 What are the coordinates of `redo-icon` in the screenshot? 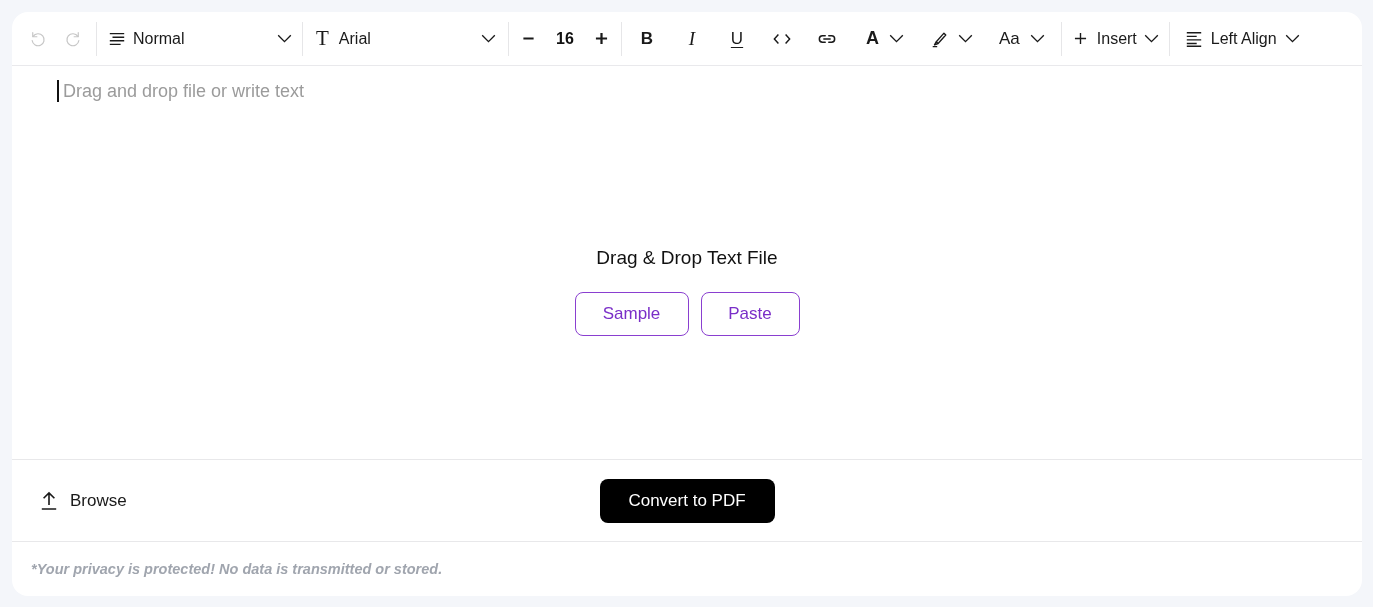 It's located at (73, 38).